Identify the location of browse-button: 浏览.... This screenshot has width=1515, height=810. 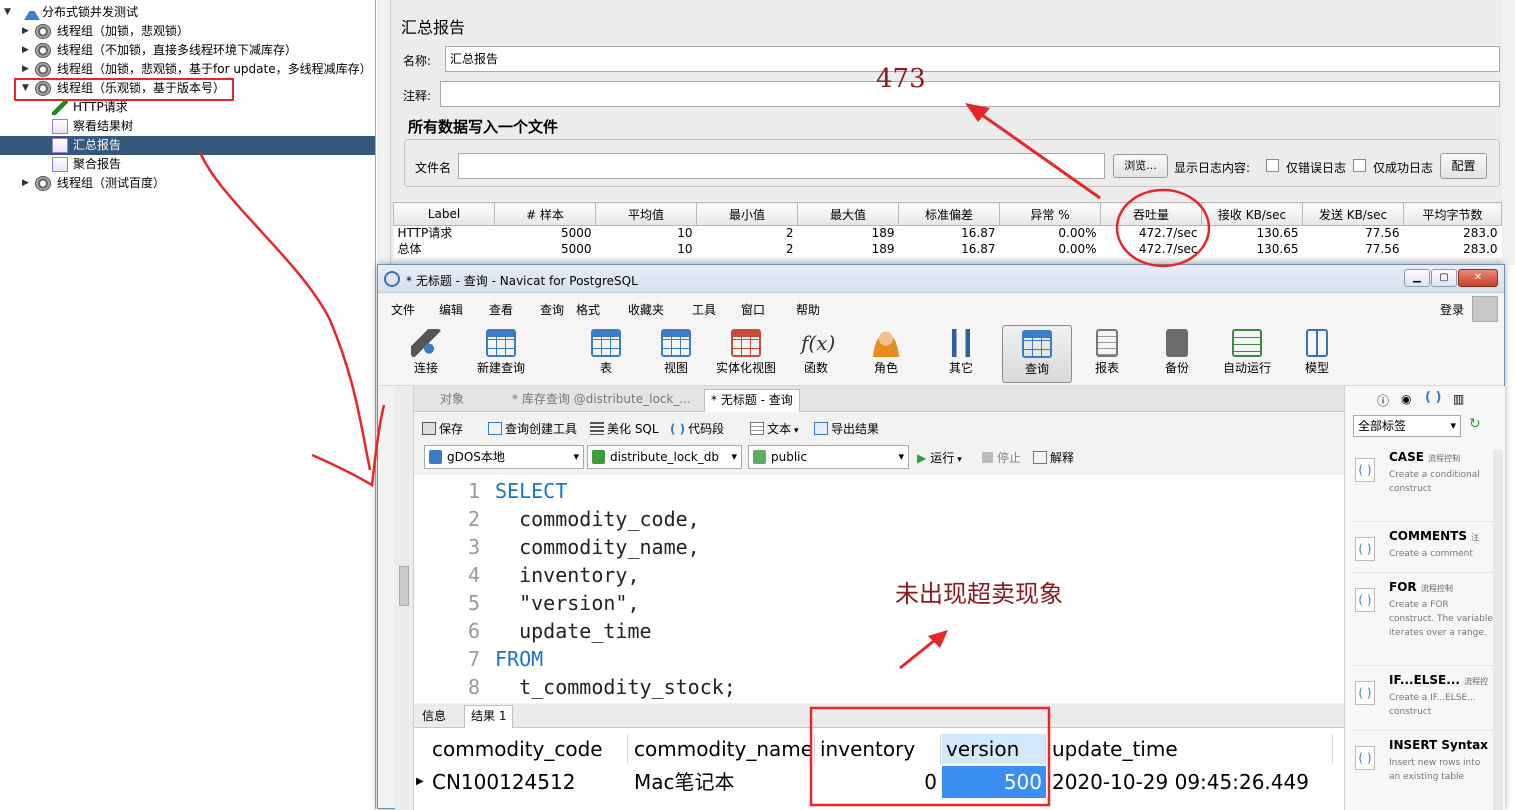
(1140, 166).